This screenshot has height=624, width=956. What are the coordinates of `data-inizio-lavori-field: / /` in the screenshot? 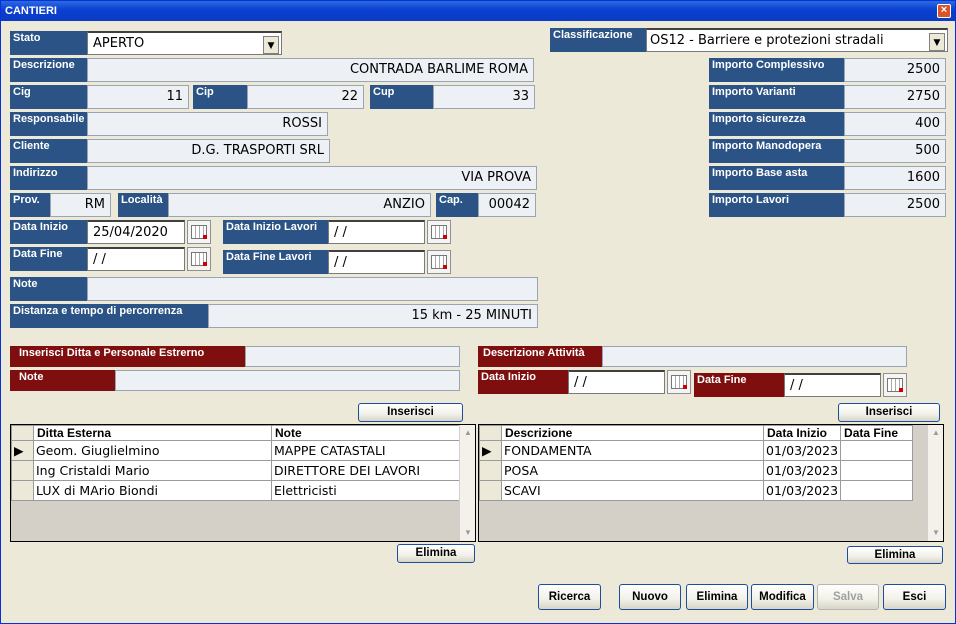 It's located at (376, 232).